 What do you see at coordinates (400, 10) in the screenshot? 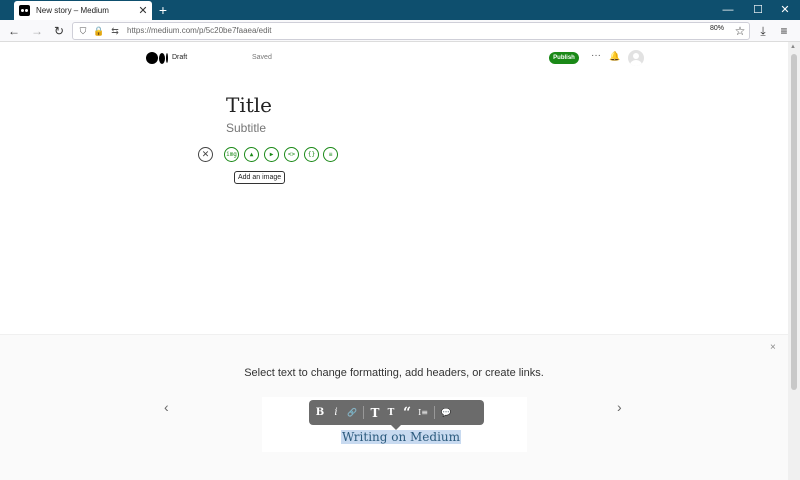
I see `tab-bar: New story – Medium ✕ + — ☐ ✕` at bounding box center [400, 10].